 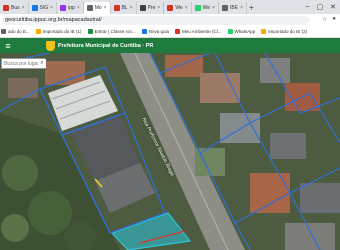 What do you see at coordinates (8, 46) in the screenshot?
I see `menu-icon: ≡` at bounding box center [8, 46].